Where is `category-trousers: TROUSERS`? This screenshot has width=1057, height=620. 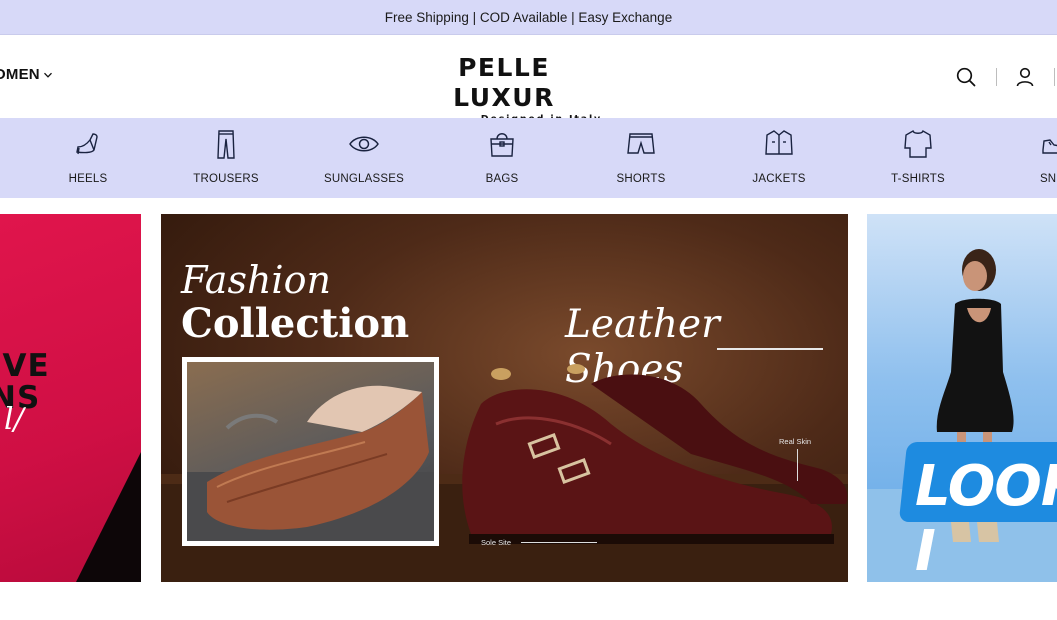
category-trousers: TROUSERS is located at coordinates (226, 158).